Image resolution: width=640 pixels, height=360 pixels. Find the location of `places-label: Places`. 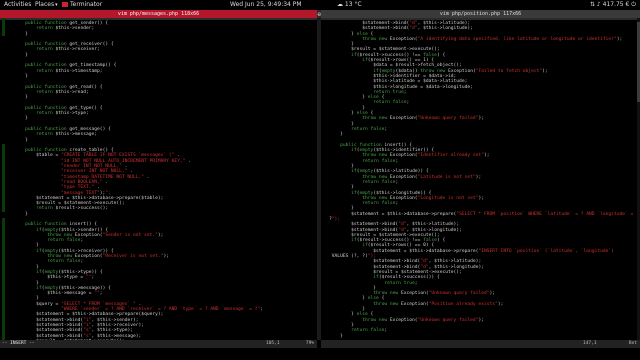

places-label: Places is located at coordinates (45, 4).